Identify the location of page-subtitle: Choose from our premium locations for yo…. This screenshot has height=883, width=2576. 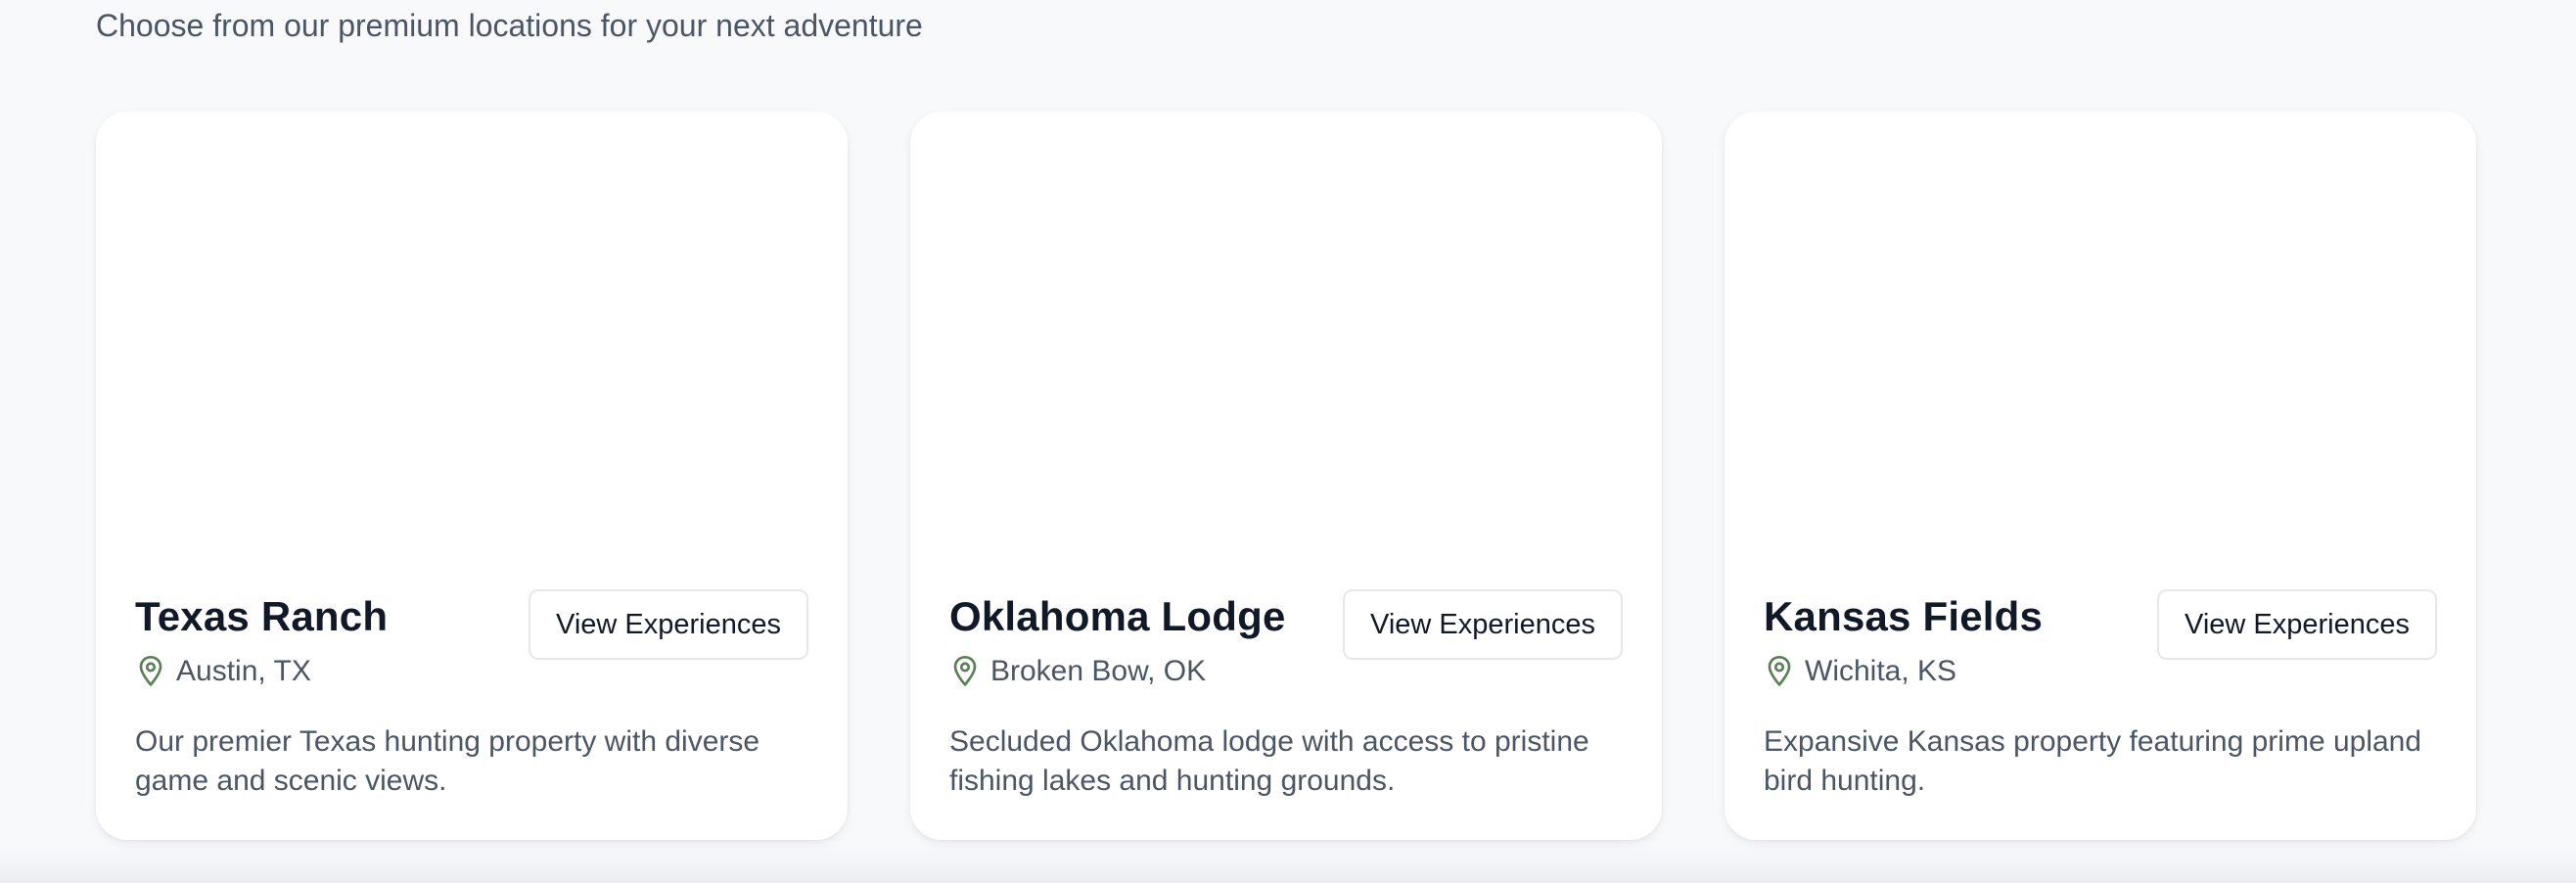
(509, 25).